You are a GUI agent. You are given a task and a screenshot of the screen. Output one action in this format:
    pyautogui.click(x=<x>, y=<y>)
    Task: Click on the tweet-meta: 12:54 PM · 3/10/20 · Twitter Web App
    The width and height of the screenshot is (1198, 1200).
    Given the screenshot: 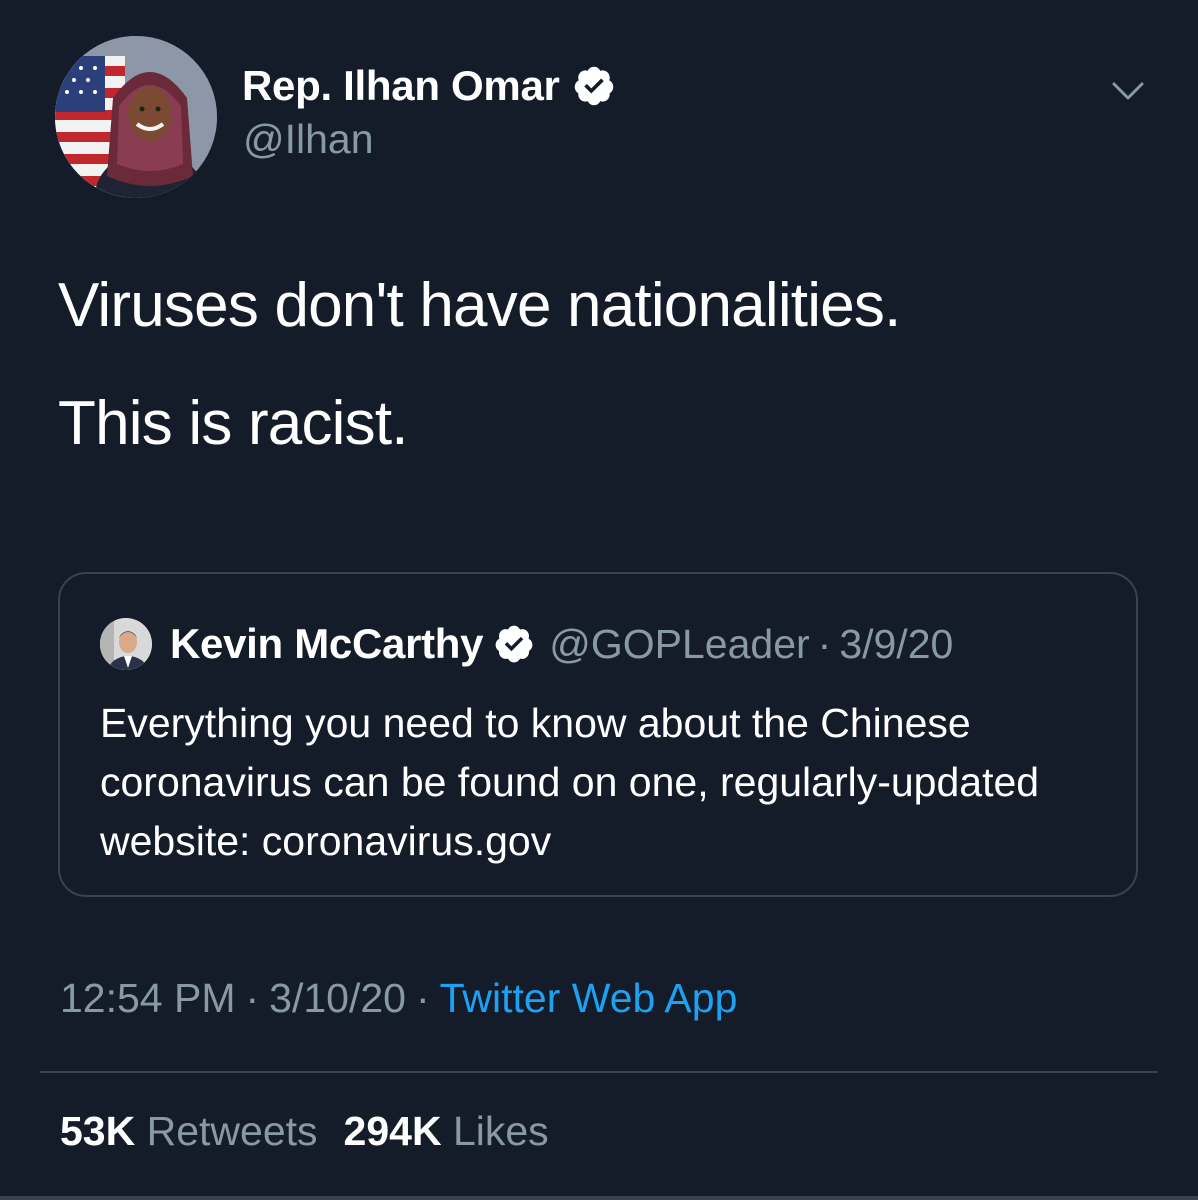 What is the action you would take?
    pyautogui.click(x=398, y=998)
    